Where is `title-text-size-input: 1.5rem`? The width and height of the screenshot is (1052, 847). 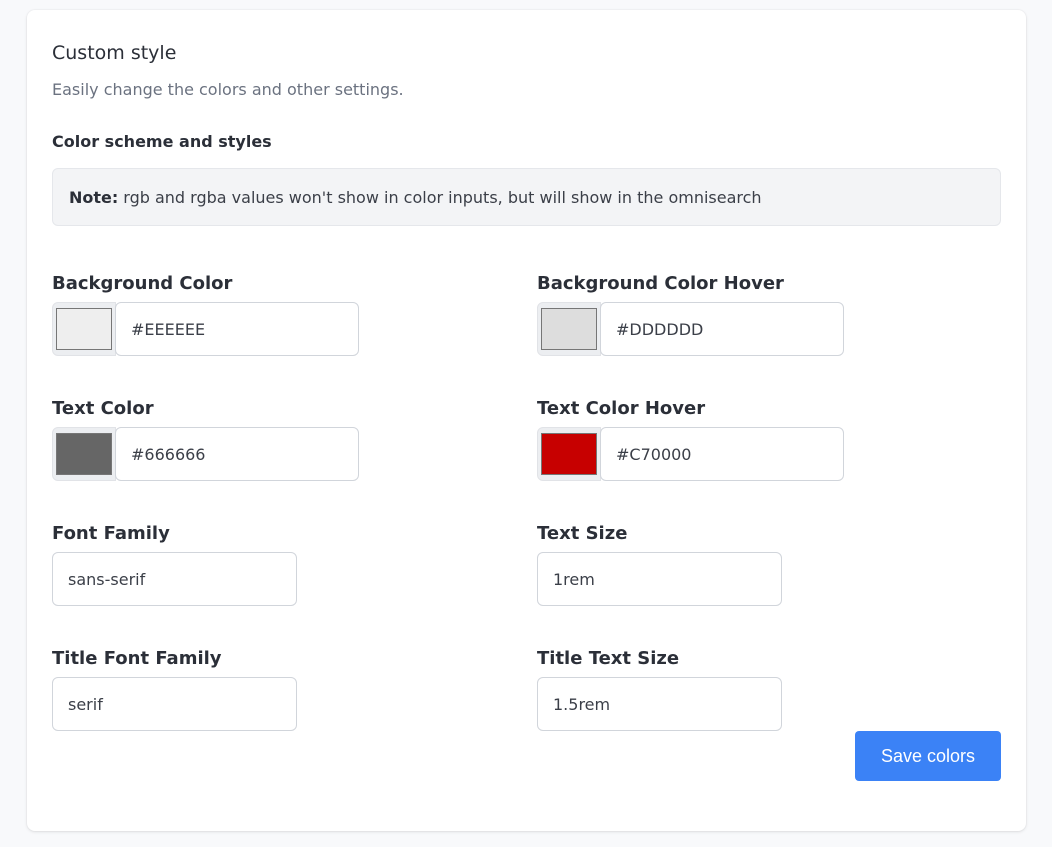 title-text-size-input: 1.5rem is located at coordinates (659, 704).